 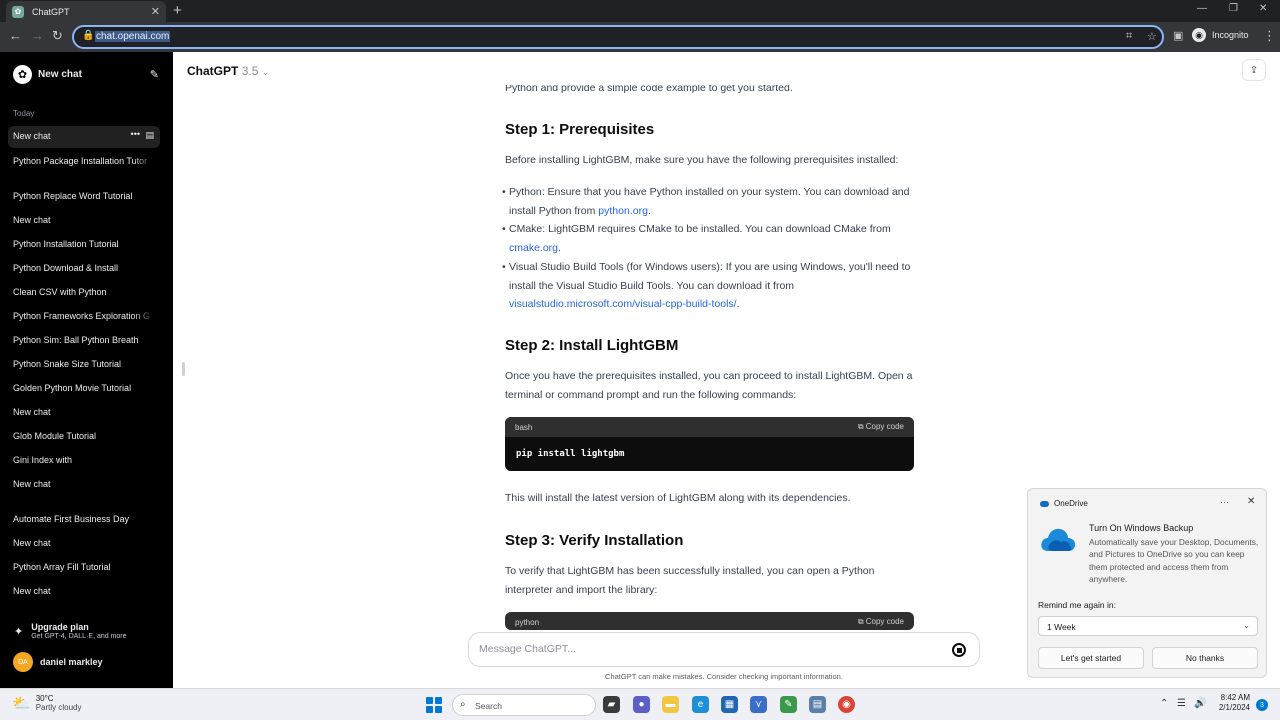 What do you see at coordinates (228, 71) in the screenshot?
I see `model-selector: ChatGPT 3.5 ⌄` at bounding box center [228, 71].